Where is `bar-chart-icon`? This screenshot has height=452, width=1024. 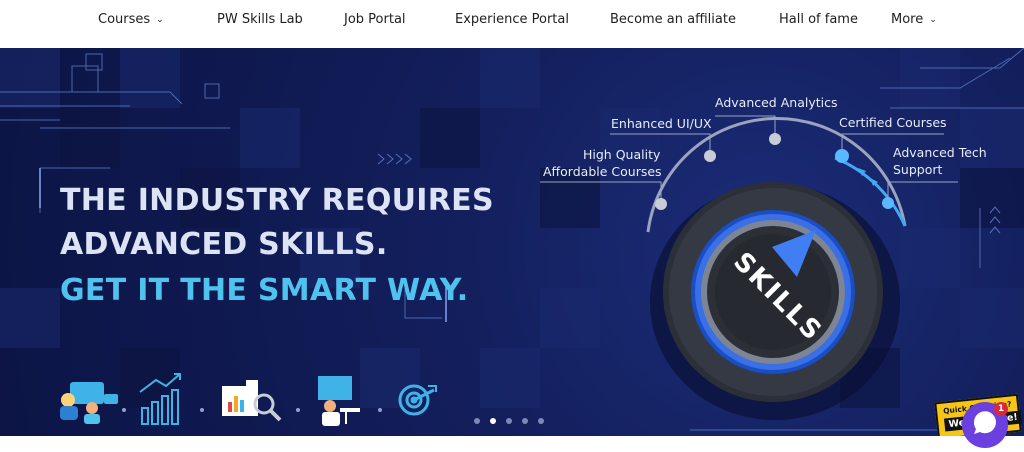 bar-chart-icon is located at coordinates (160, 399).